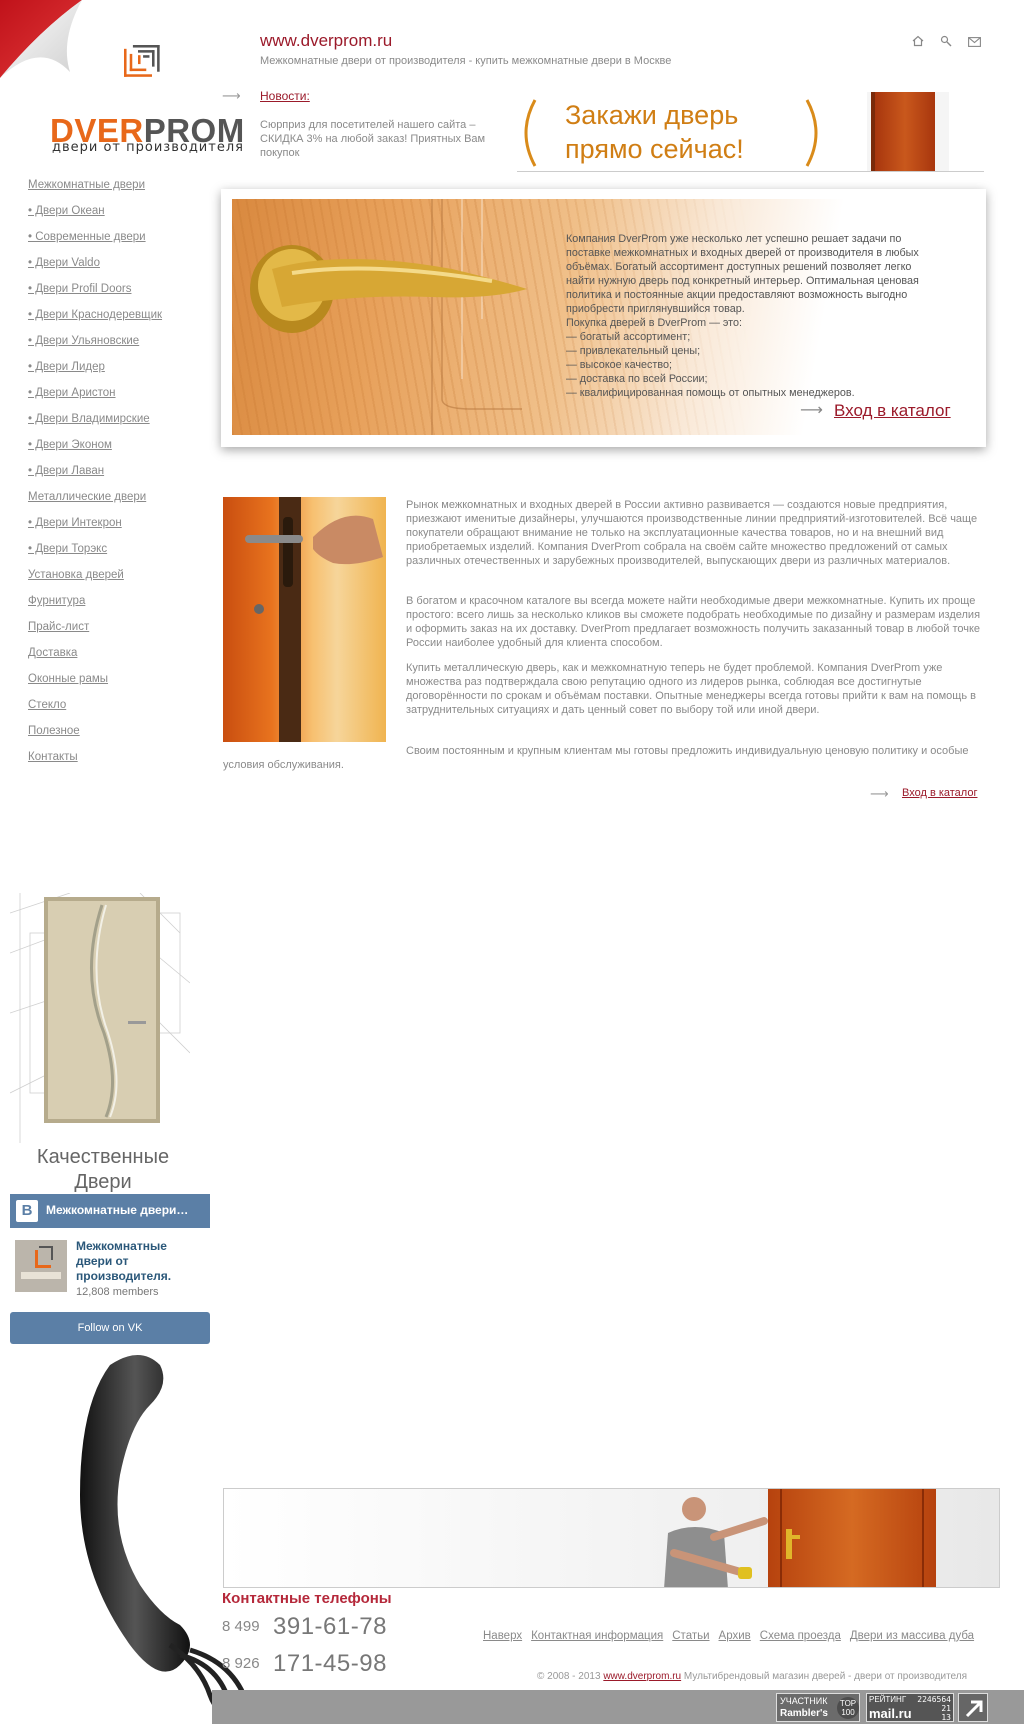 The height and width of the screenshot is (1724, 1024). Describe the element at coordinates (642, 1676) in the screenshot. I see `copyright-link: www.dverprom.ru` at that location.